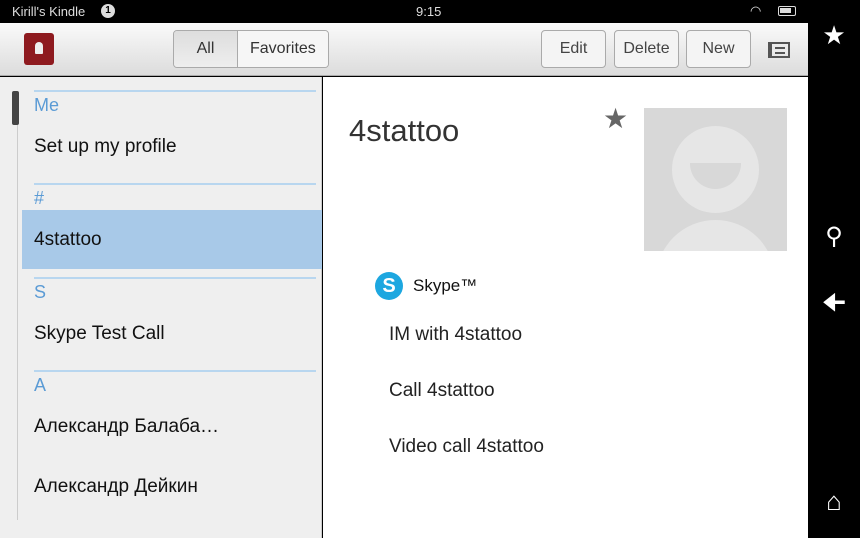  What do you see at coordinates (834, 35) in the screenshot?
I see `favorites-star-icon: ★` at bounding box center [834, 35].